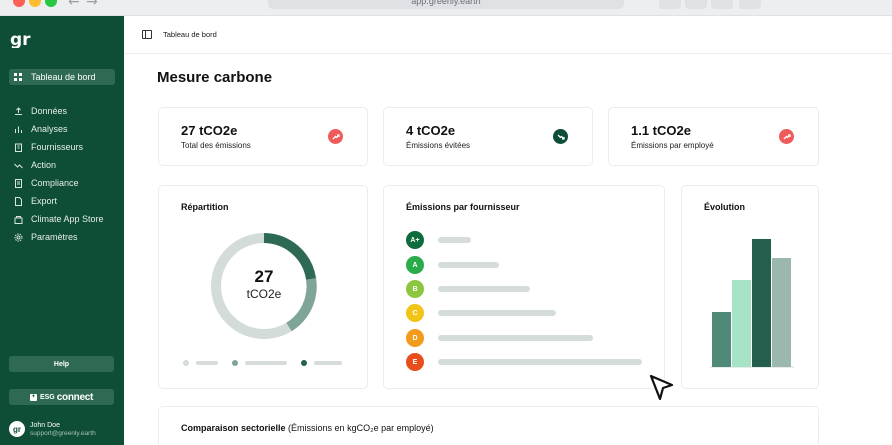  I want to click on stat-value: 4 tCO2e, so click(431, 130).